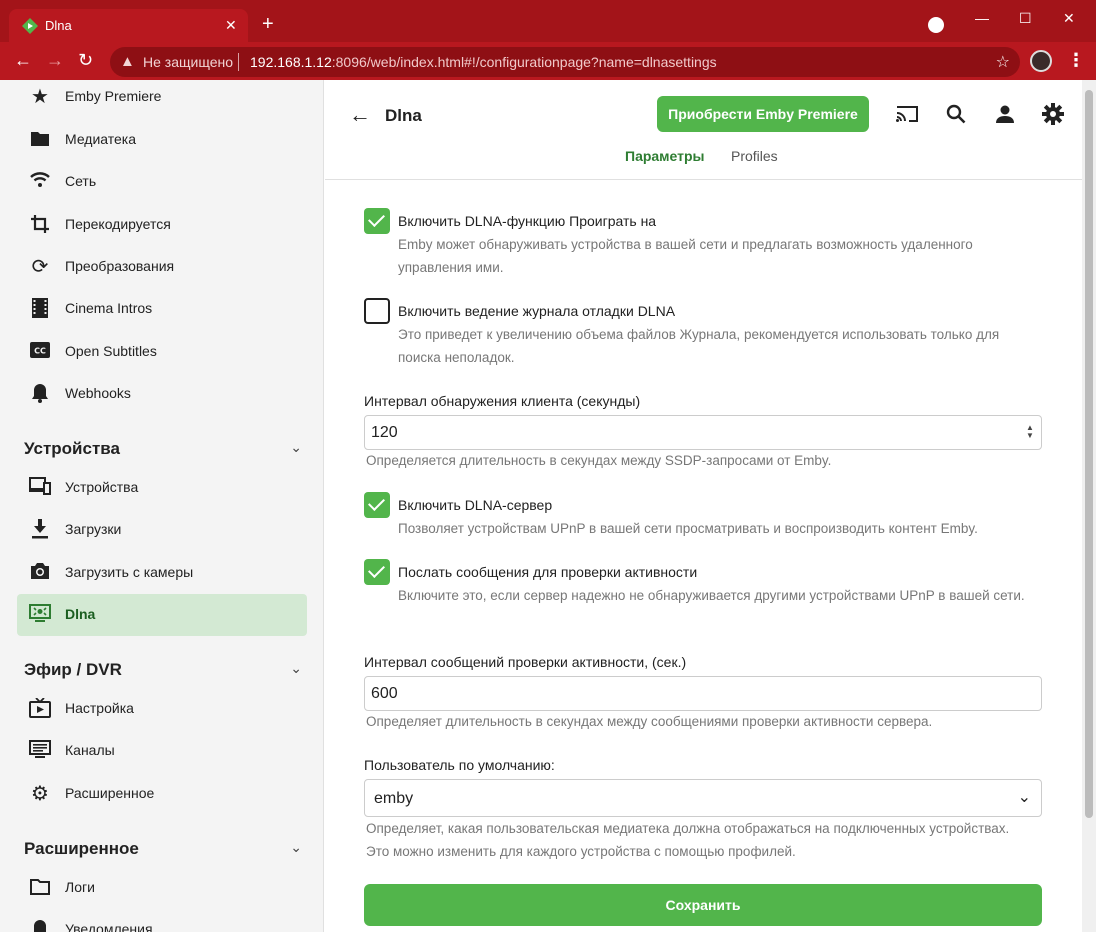  What do you see at coordinates (40, 573) in the screenshot?
I see `camera-icon` at bounding box center [40, 573].